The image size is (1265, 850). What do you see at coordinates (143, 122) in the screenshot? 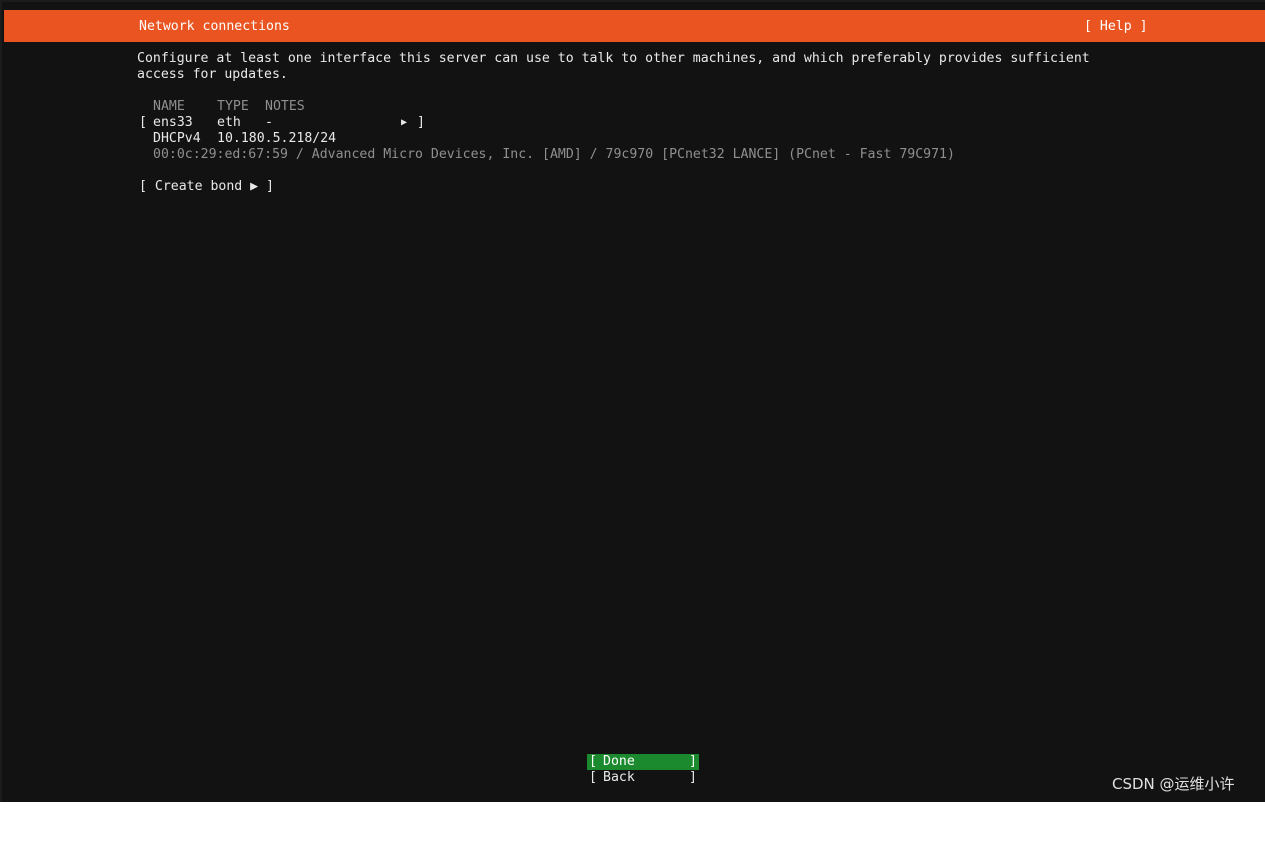
I see `row-open-bracket: [` at bounding box center [143, 122].